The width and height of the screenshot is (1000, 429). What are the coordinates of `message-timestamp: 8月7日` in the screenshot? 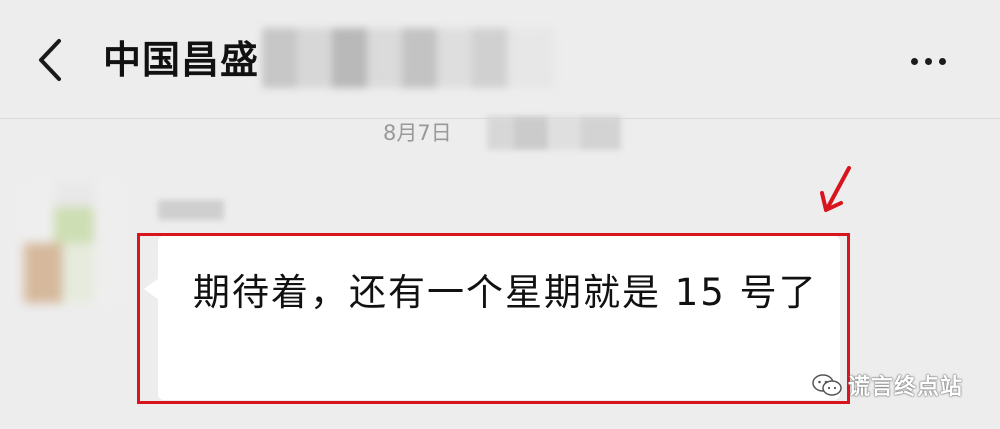 It's located at (417, 133).